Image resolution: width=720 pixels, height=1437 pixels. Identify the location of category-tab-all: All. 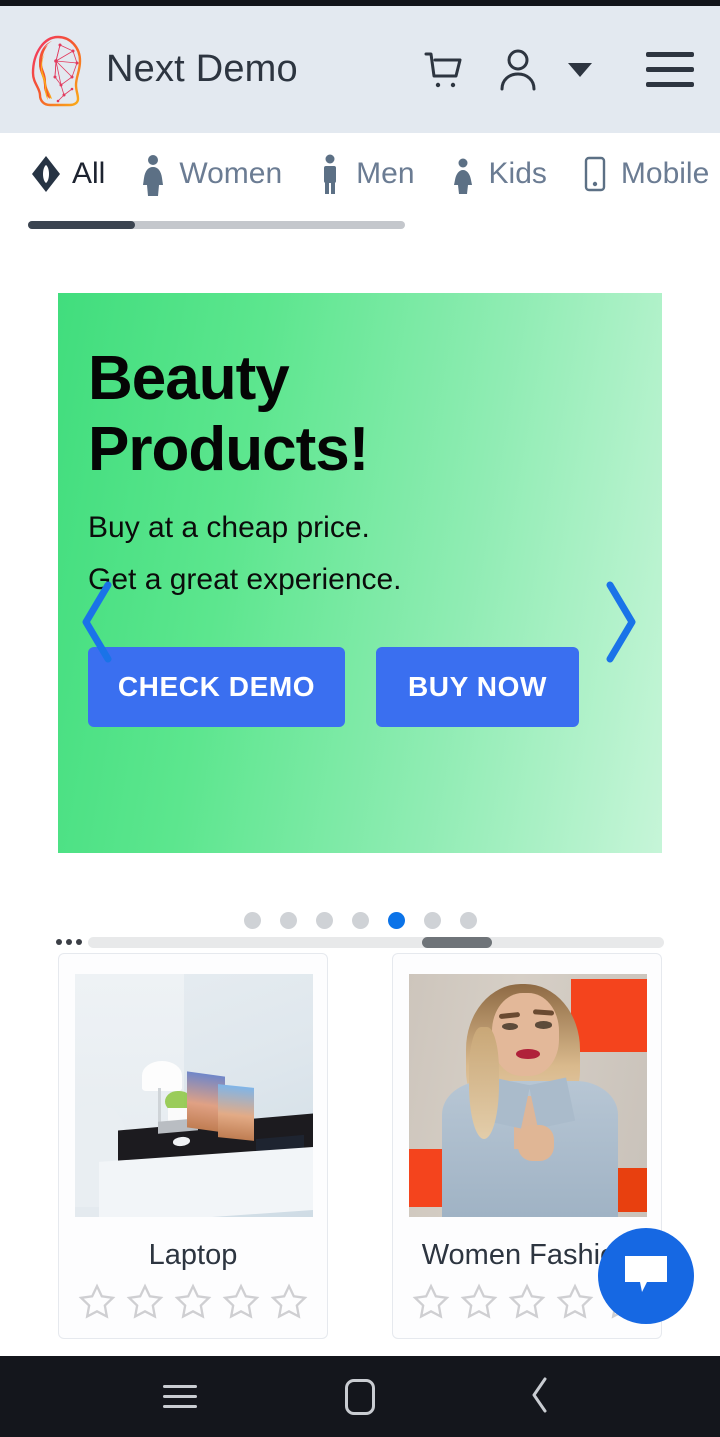
(66, 174).